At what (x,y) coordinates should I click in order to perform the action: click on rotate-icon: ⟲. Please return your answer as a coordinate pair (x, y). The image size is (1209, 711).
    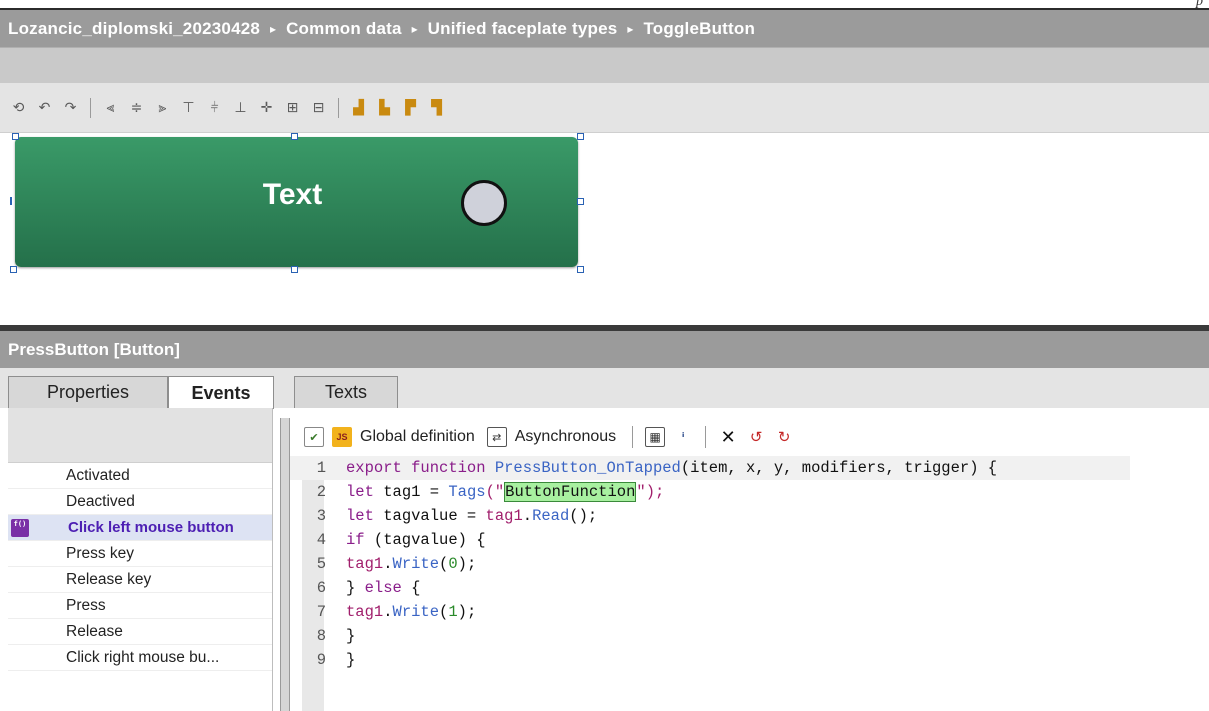
    Looking at the image, I should click on (18, 107).